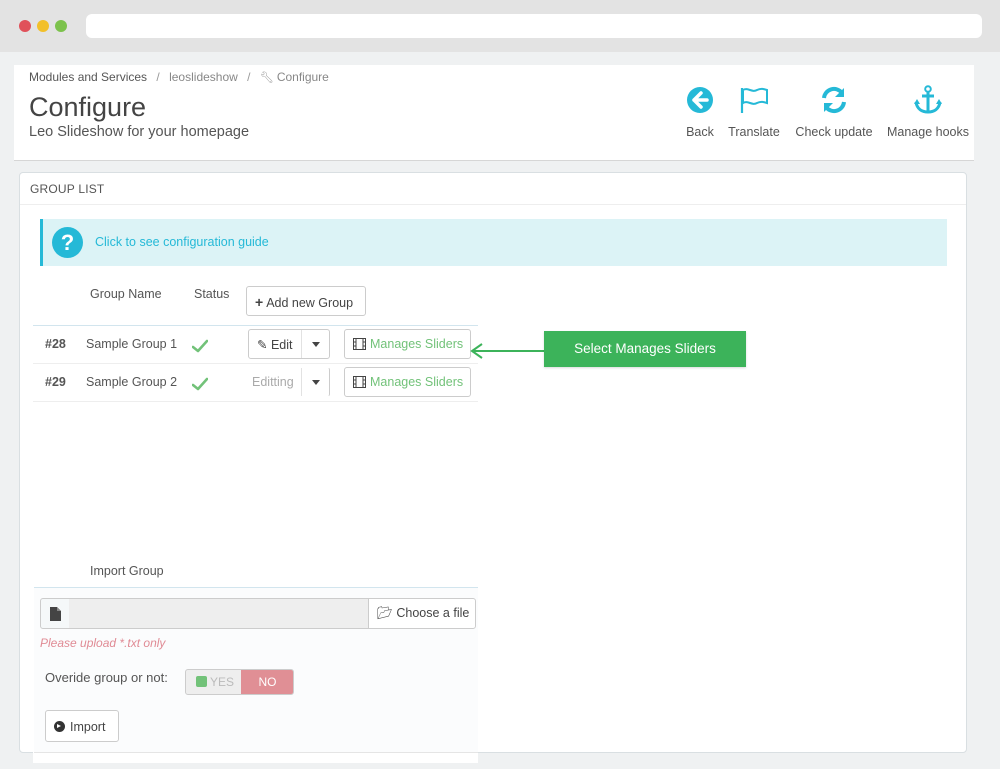  What do you see at coordinates (67, 189) in the screenshot?
I see `panel-title: GROUP LIST` at bounding box center [67, 189].